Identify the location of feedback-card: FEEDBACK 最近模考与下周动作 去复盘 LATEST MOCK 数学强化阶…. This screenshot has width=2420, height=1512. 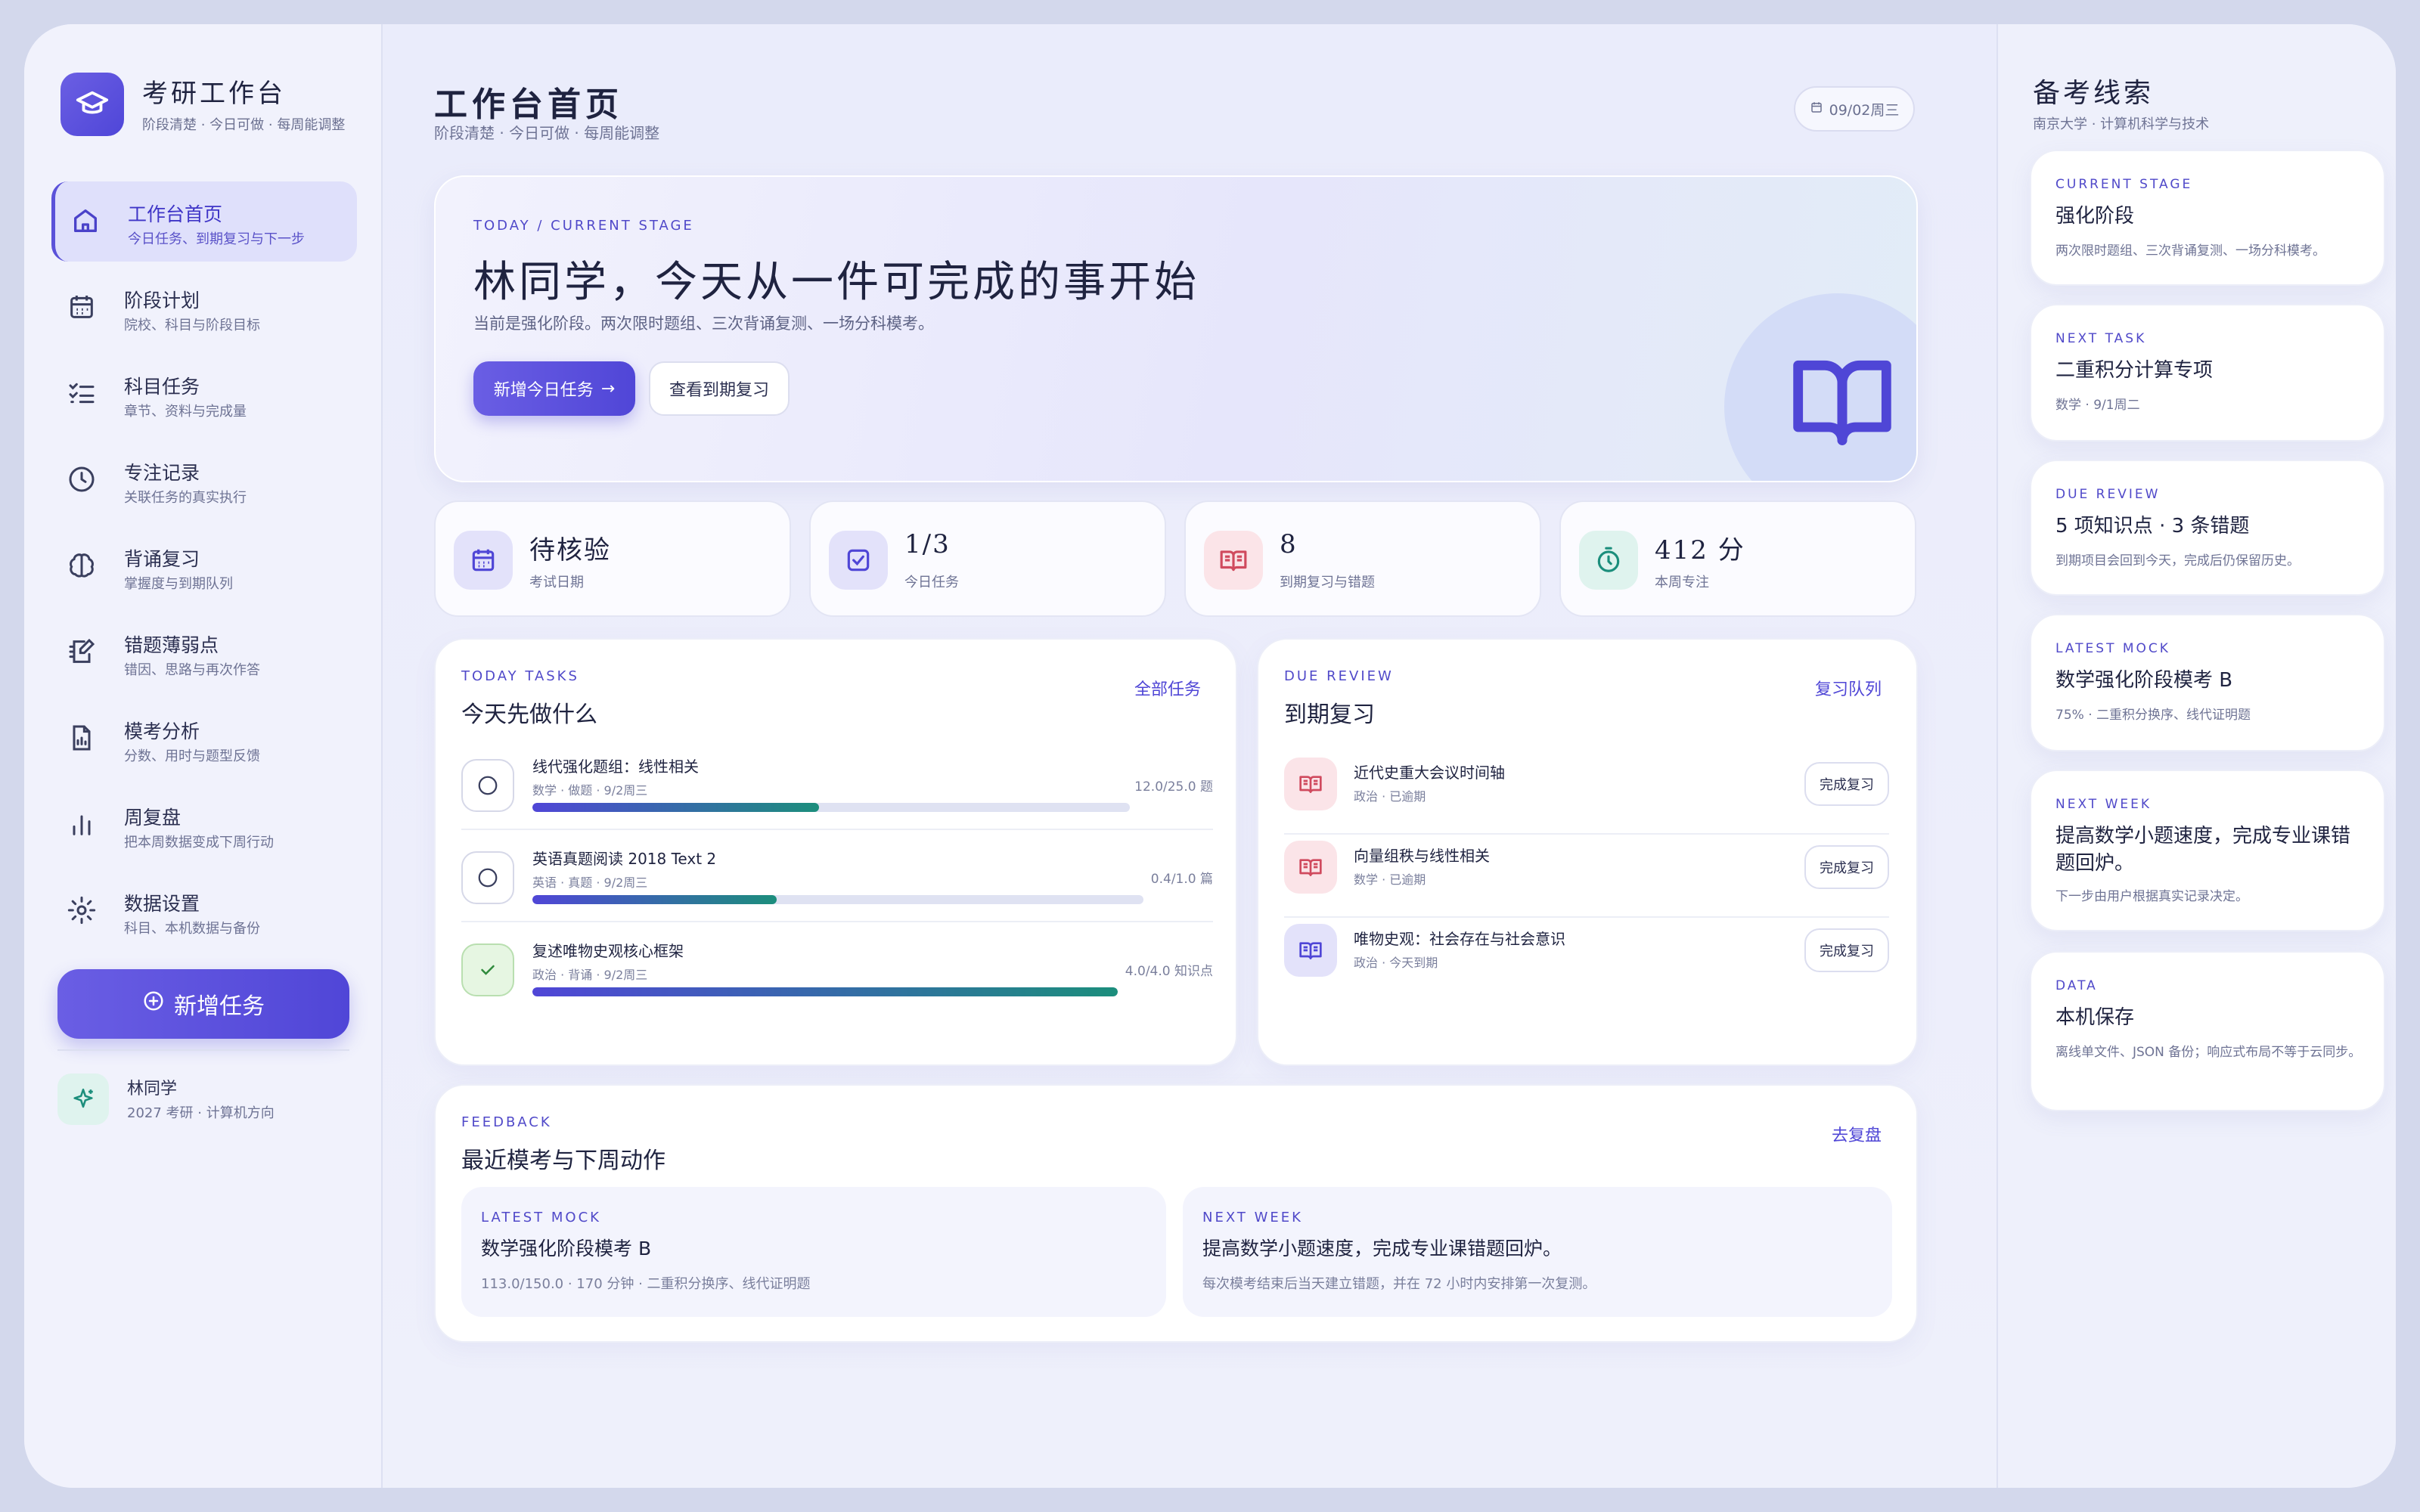
(1176, 1213).